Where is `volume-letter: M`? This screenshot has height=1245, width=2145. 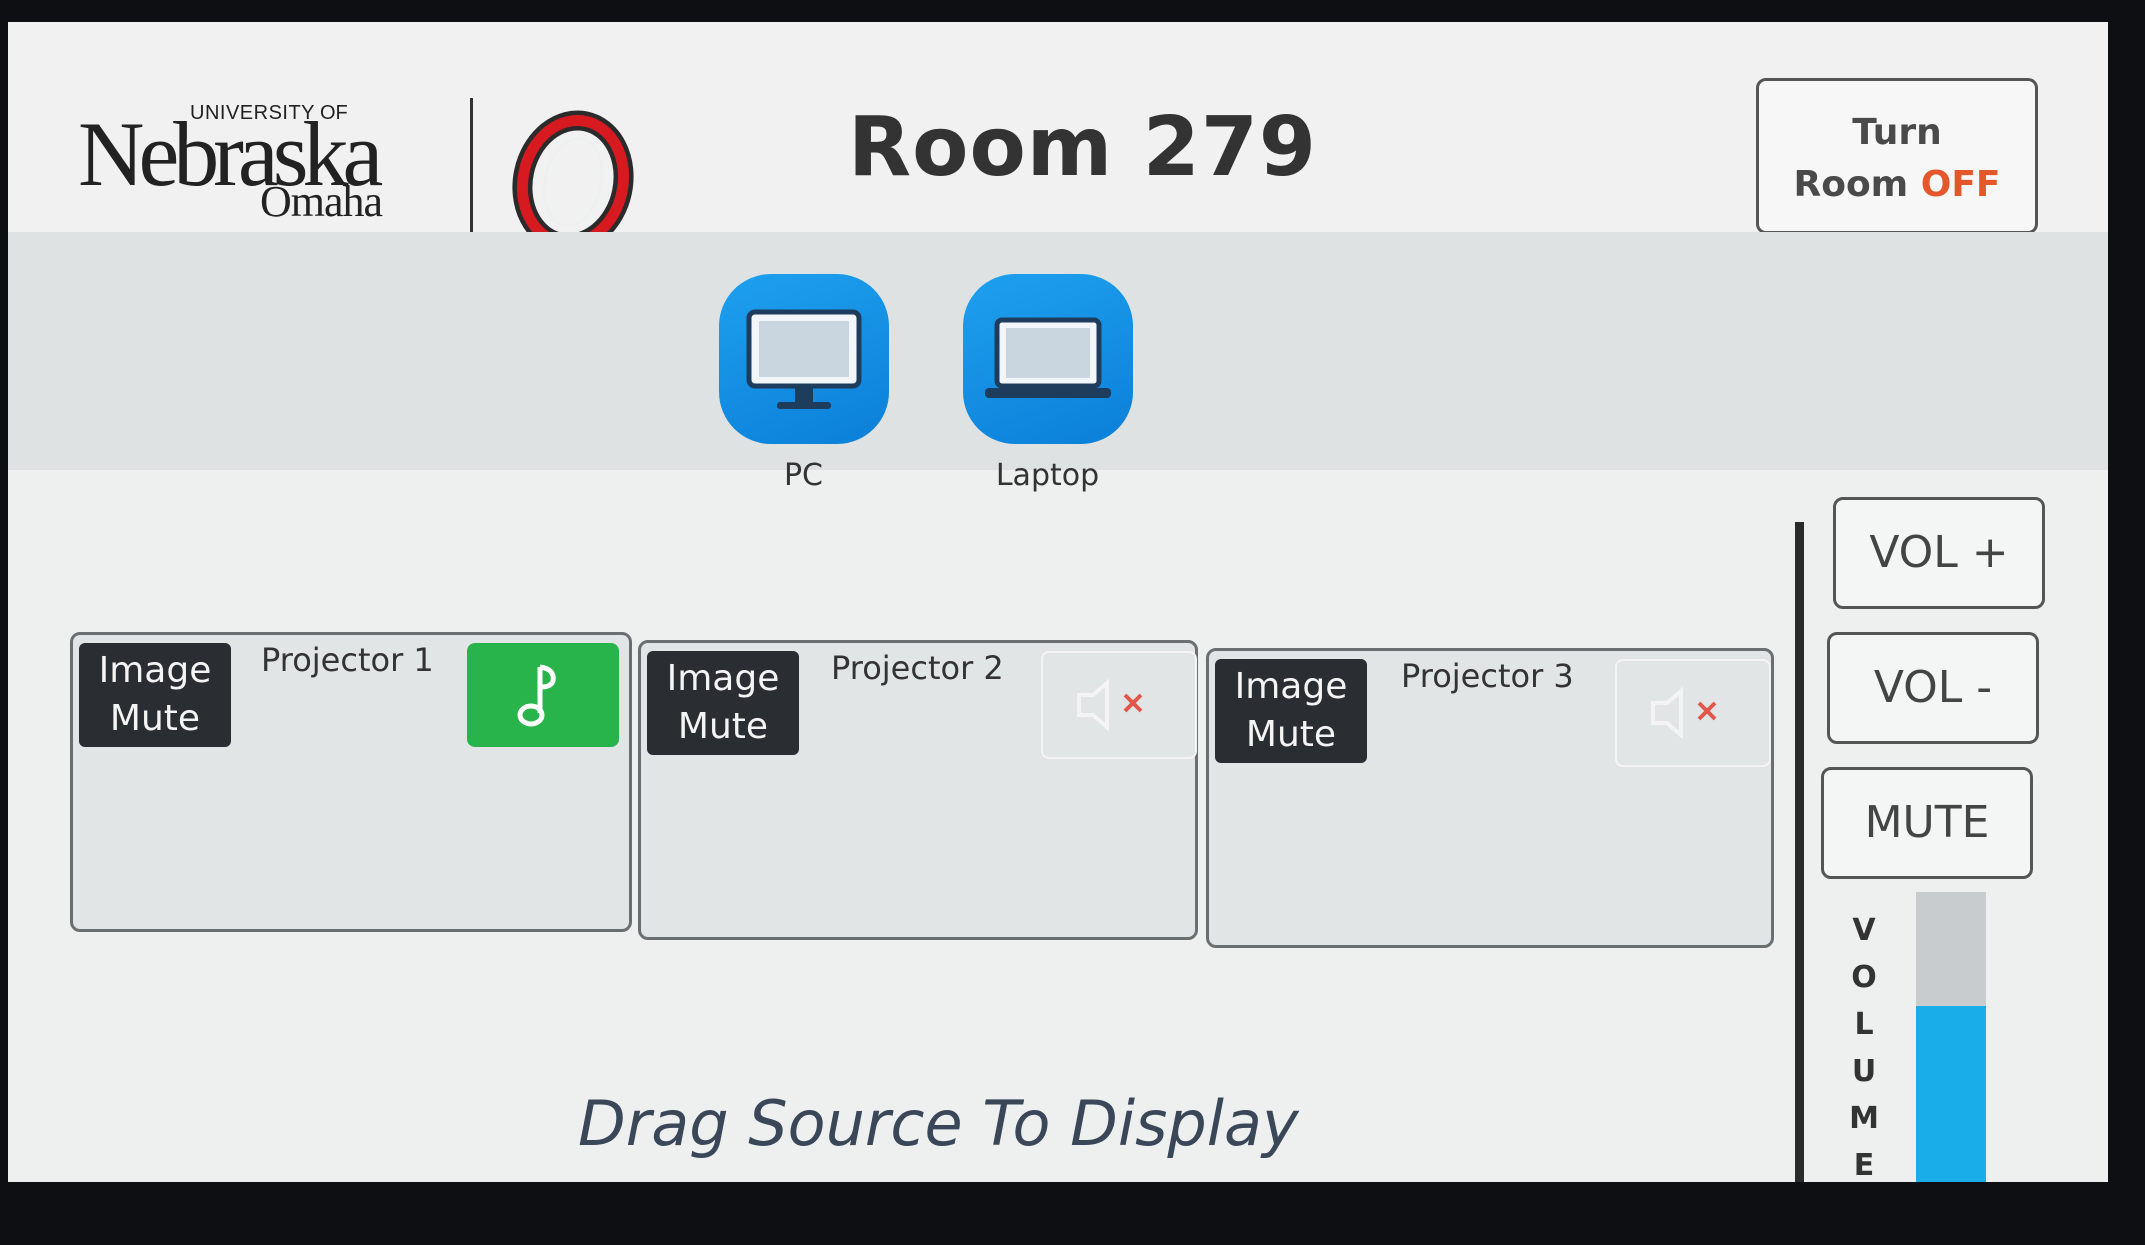 volume-letter: M is located at coordinates (1864, 1118).